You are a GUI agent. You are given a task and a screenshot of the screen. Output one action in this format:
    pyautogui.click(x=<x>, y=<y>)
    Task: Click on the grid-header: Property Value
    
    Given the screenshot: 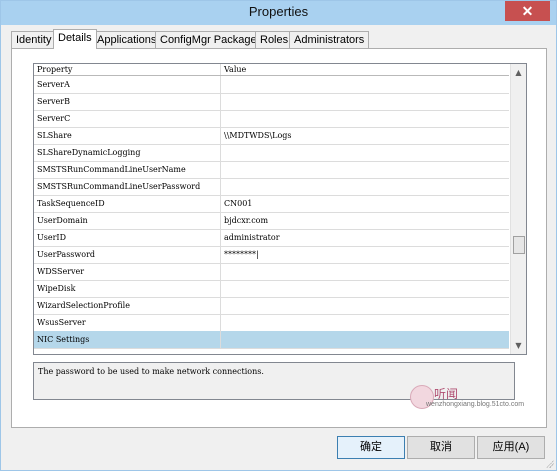 What is the action you would take?
    pyautogui.click(x=271, y=70)
    